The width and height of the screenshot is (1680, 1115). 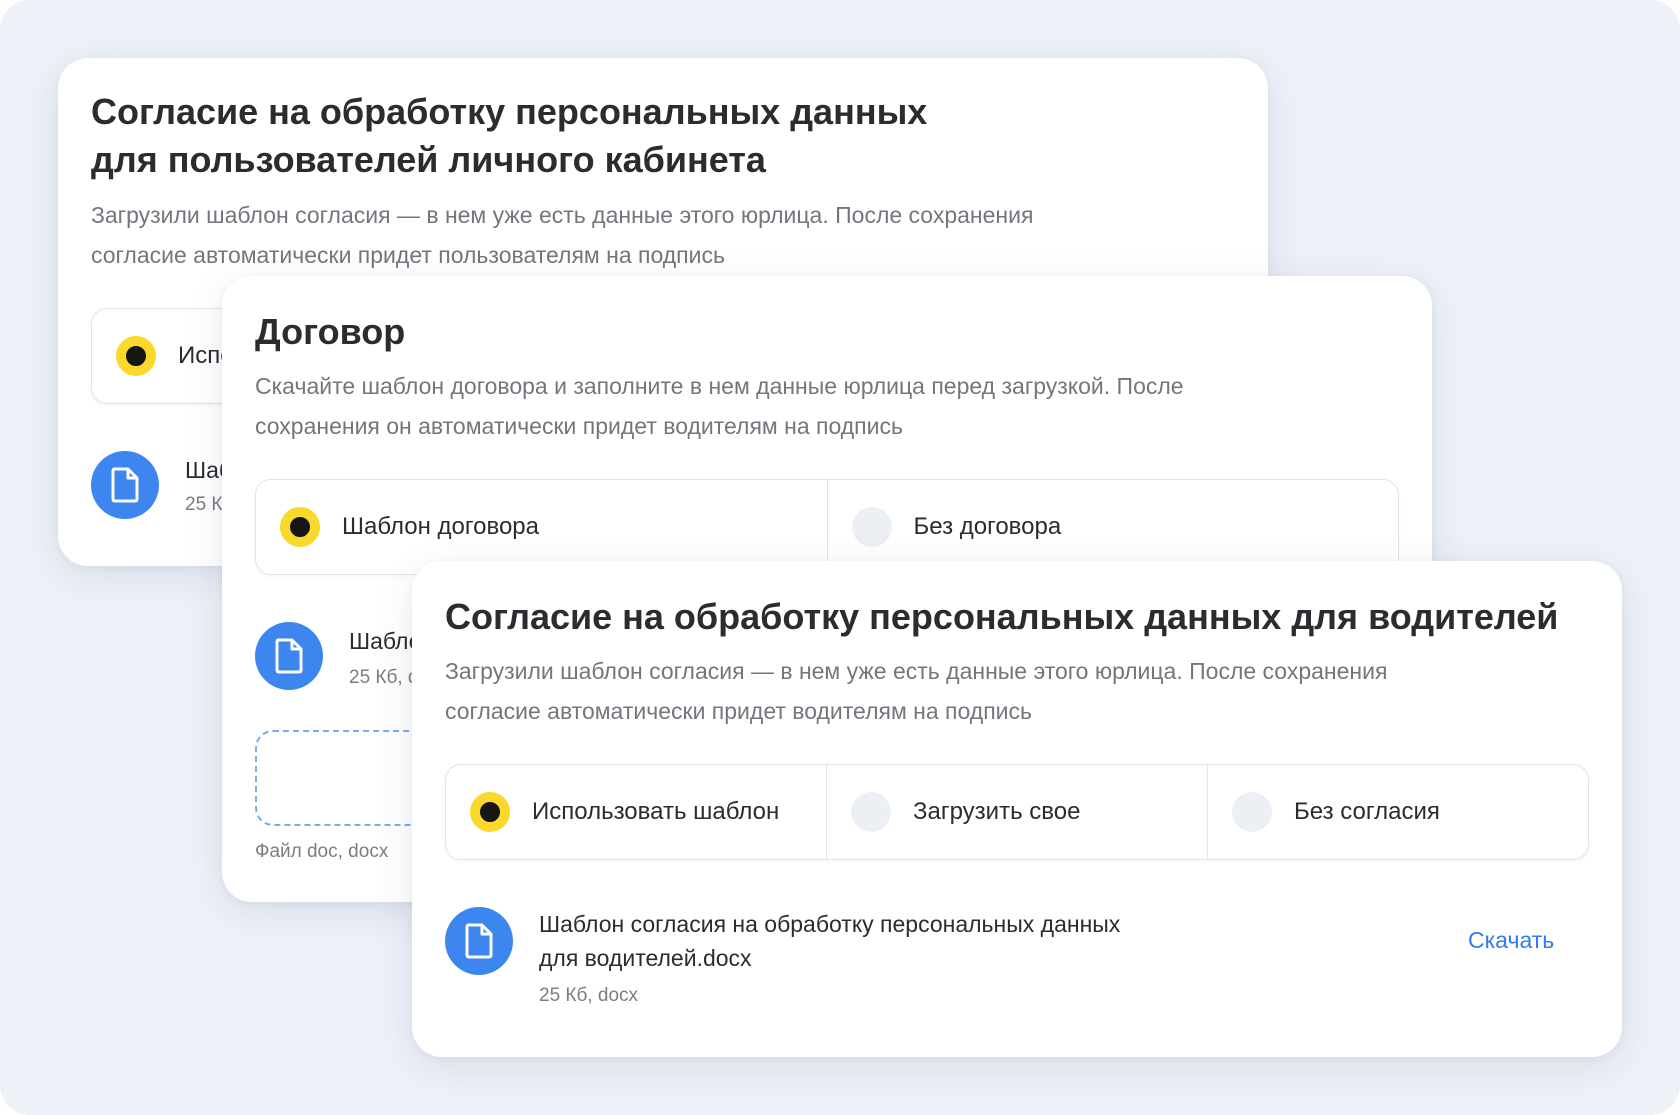 I want to click on file-meta: 25 Кб, docx, so click(x=589, y=995).